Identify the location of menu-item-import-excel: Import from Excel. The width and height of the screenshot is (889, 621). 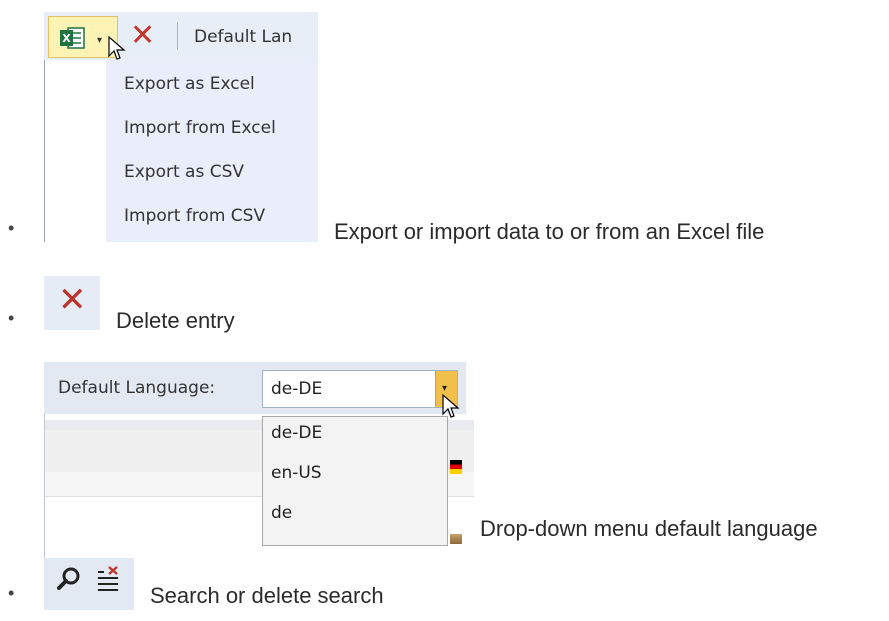
(200, 128).